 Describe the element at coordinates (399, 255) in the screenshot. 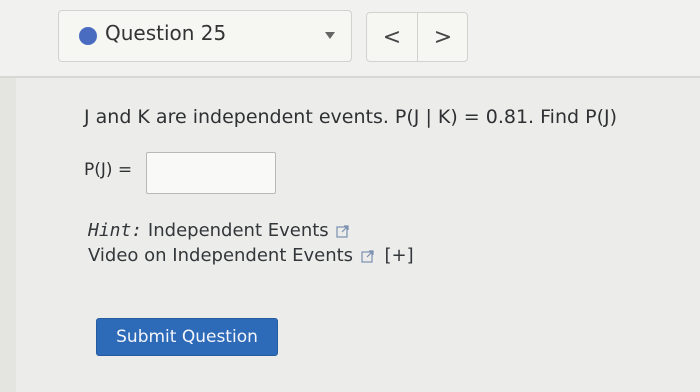

I see `expand-video-toggle: [+]` at that location.